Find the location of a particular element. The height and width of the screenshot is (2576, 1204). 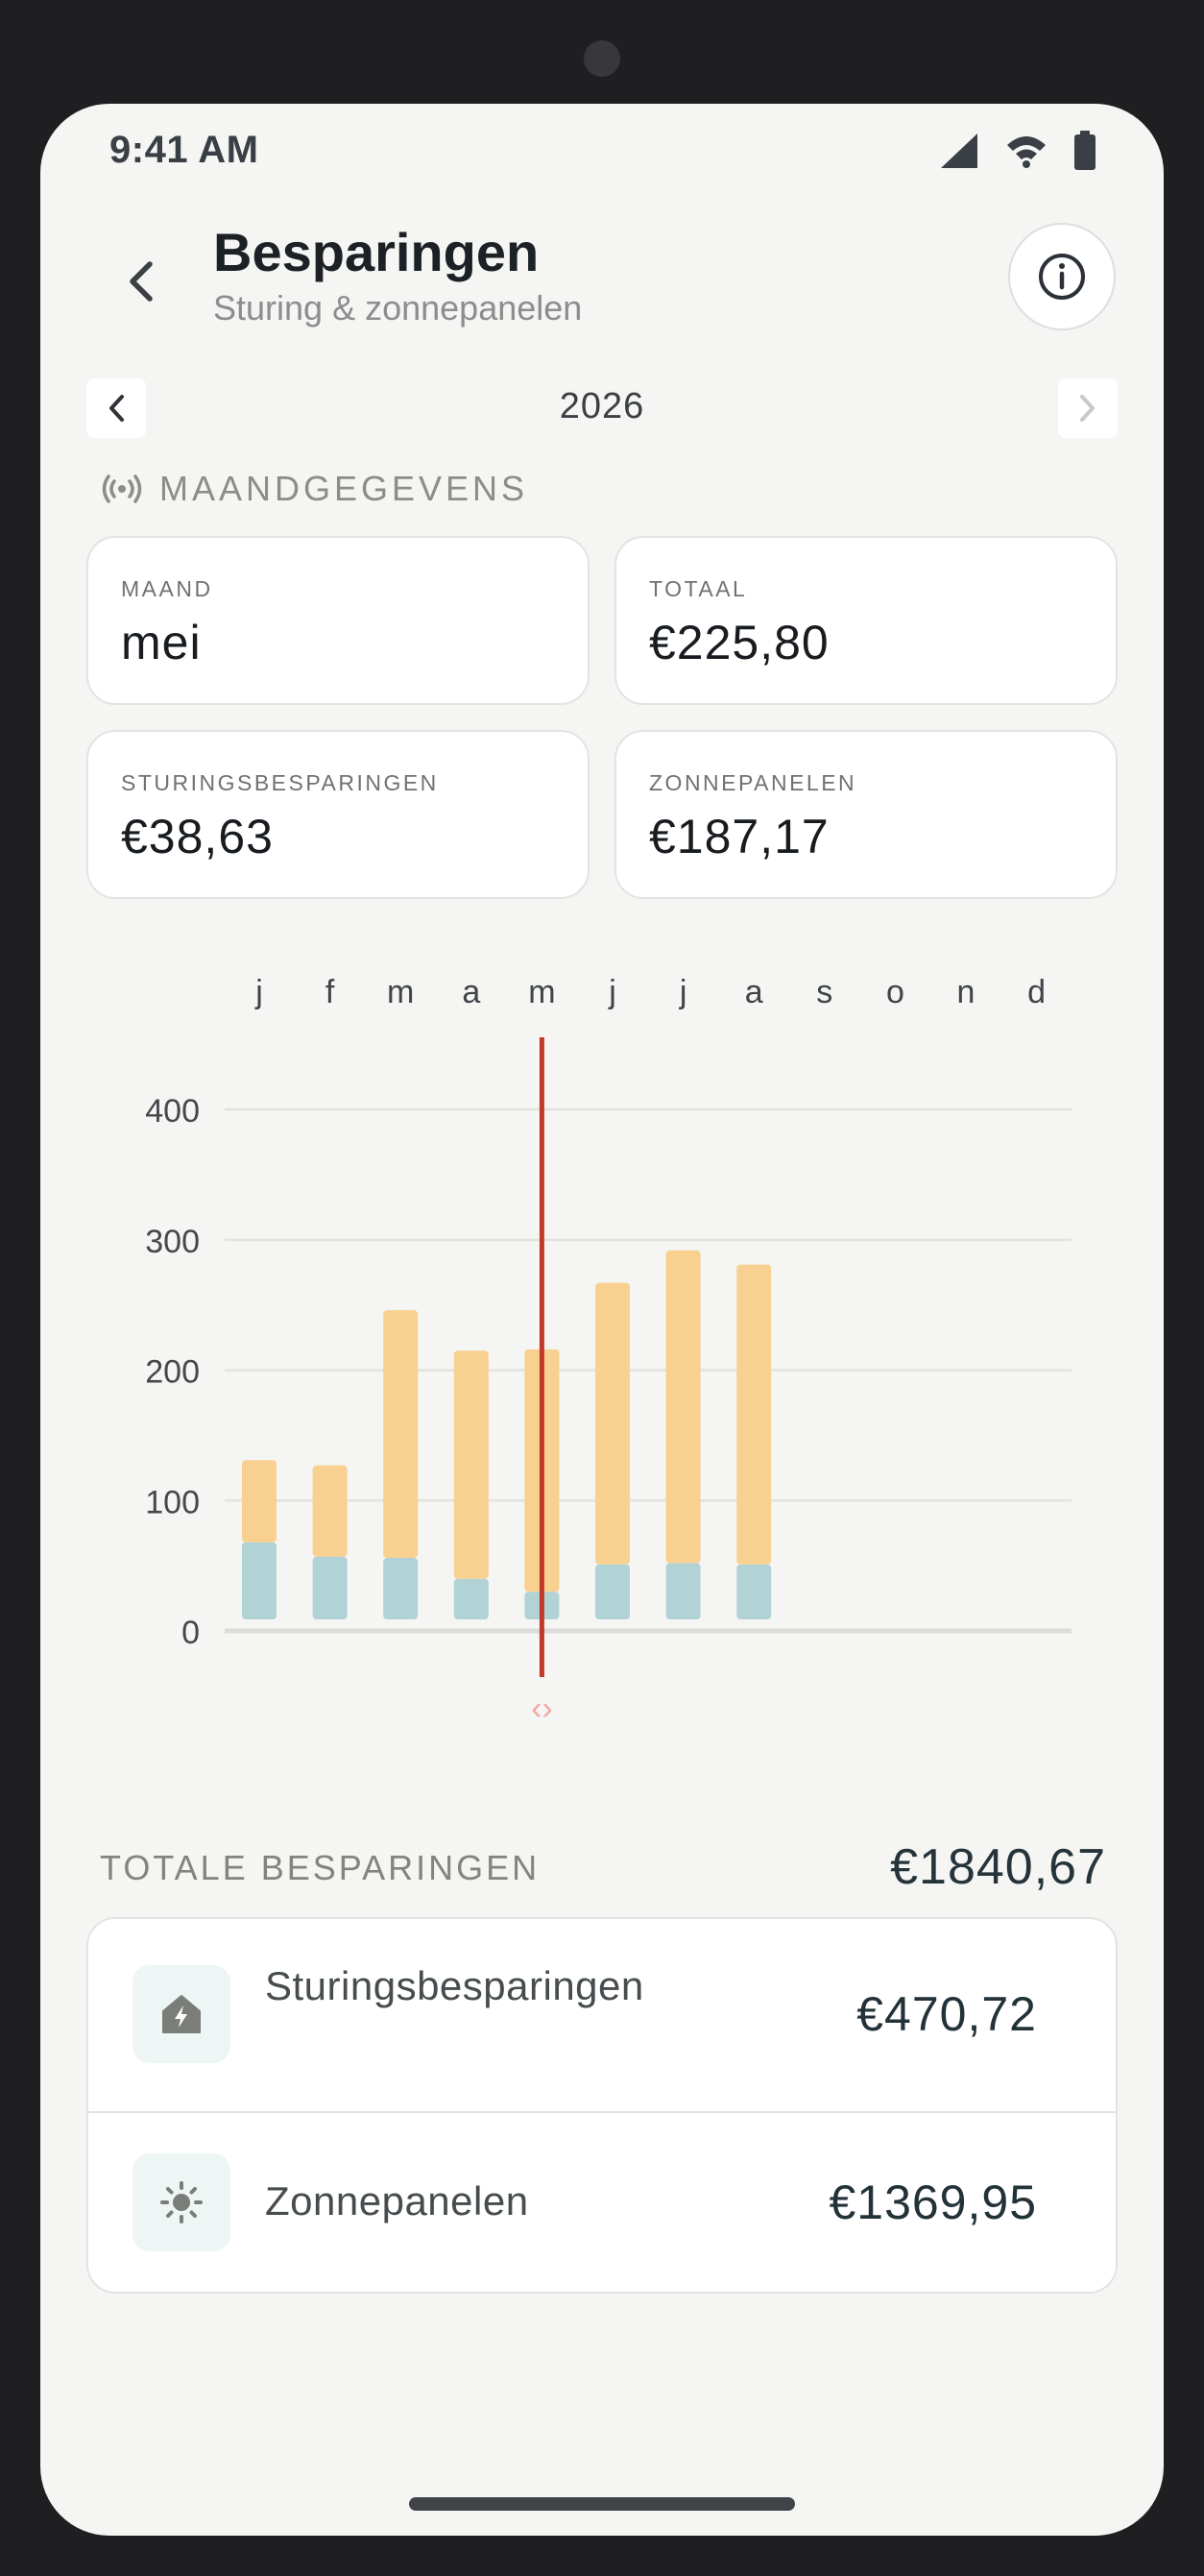

y-tick-label: 0 is located at coordinates (191, 1633).